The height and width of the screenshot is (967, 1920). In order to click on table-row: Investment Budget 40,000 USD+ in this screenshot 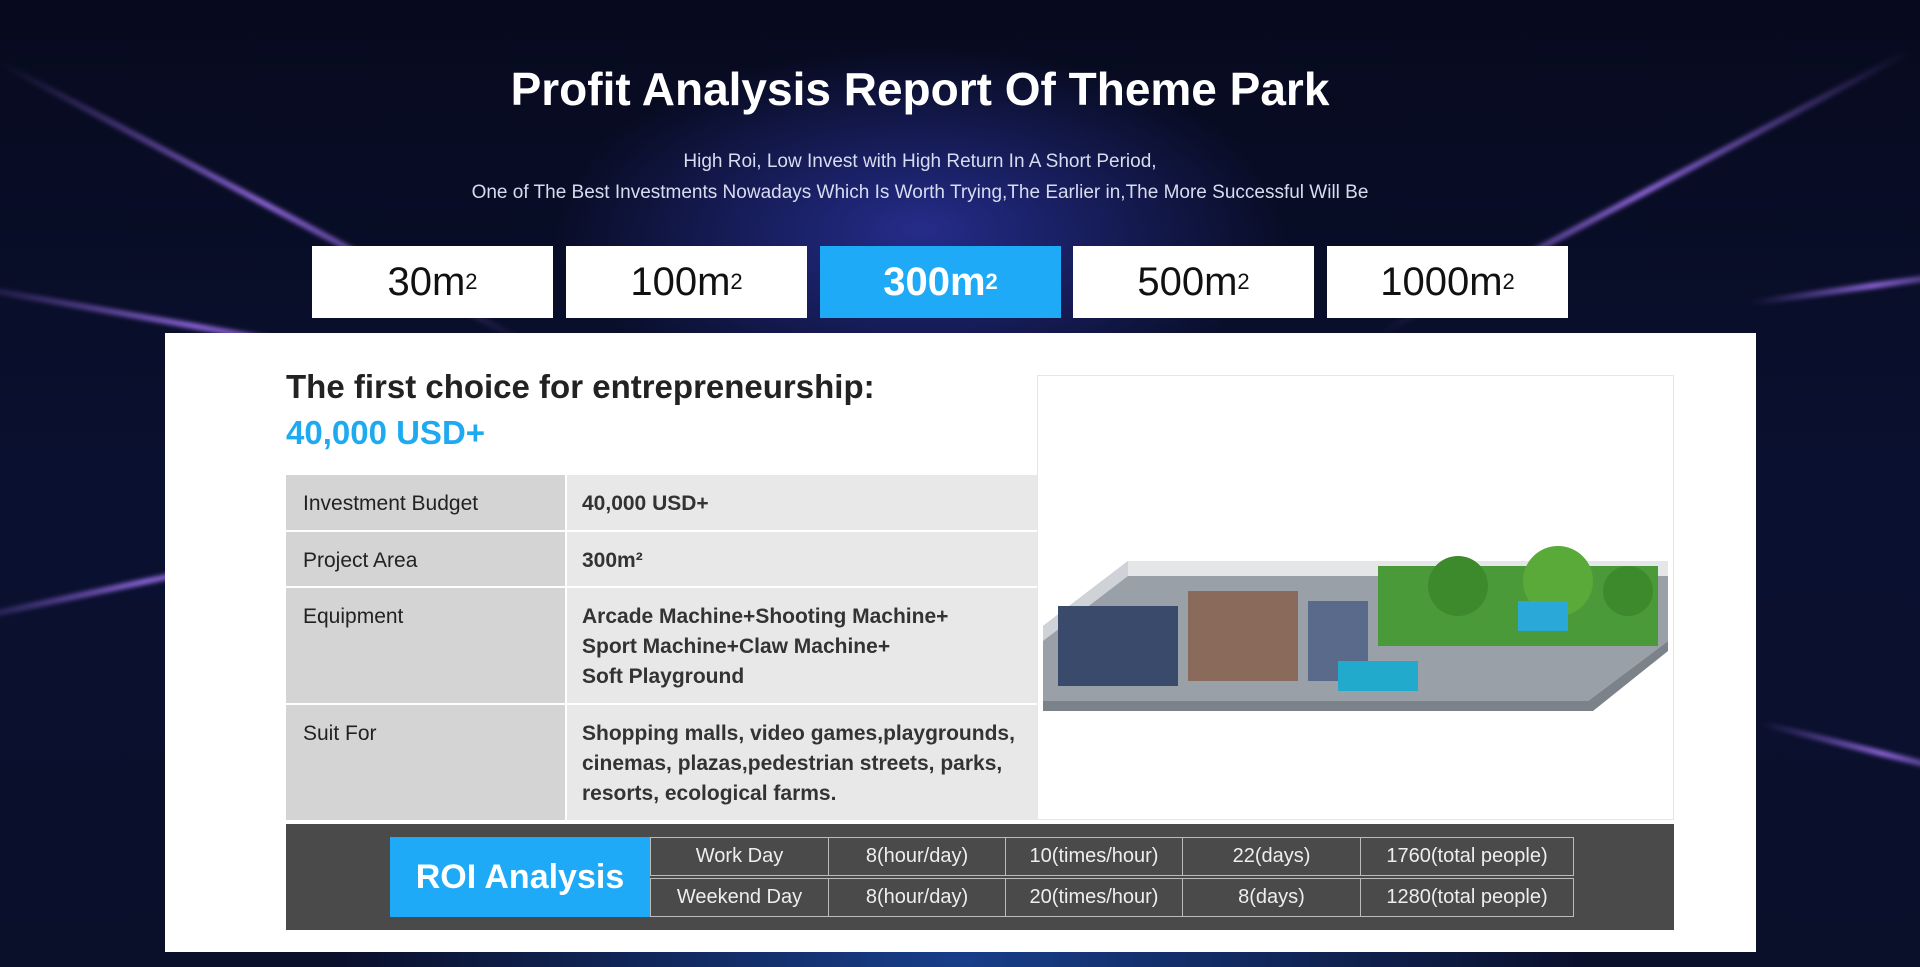, I will do `click(661, 502)`.